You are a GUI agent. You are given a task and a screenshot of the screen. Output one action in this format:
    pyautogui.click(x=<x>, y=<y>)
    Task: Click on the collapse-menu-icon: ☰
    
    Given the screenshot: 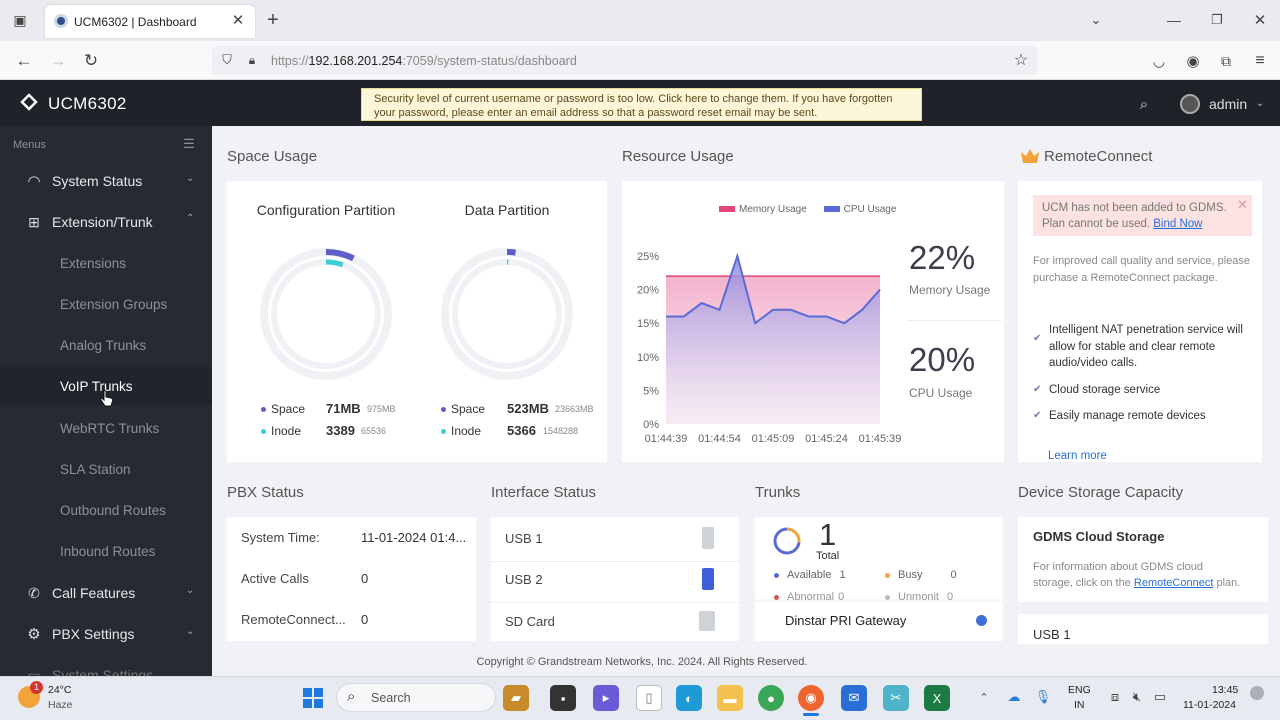 What is the action you would take?
    pyautogui.click(x=189, y=144)
    